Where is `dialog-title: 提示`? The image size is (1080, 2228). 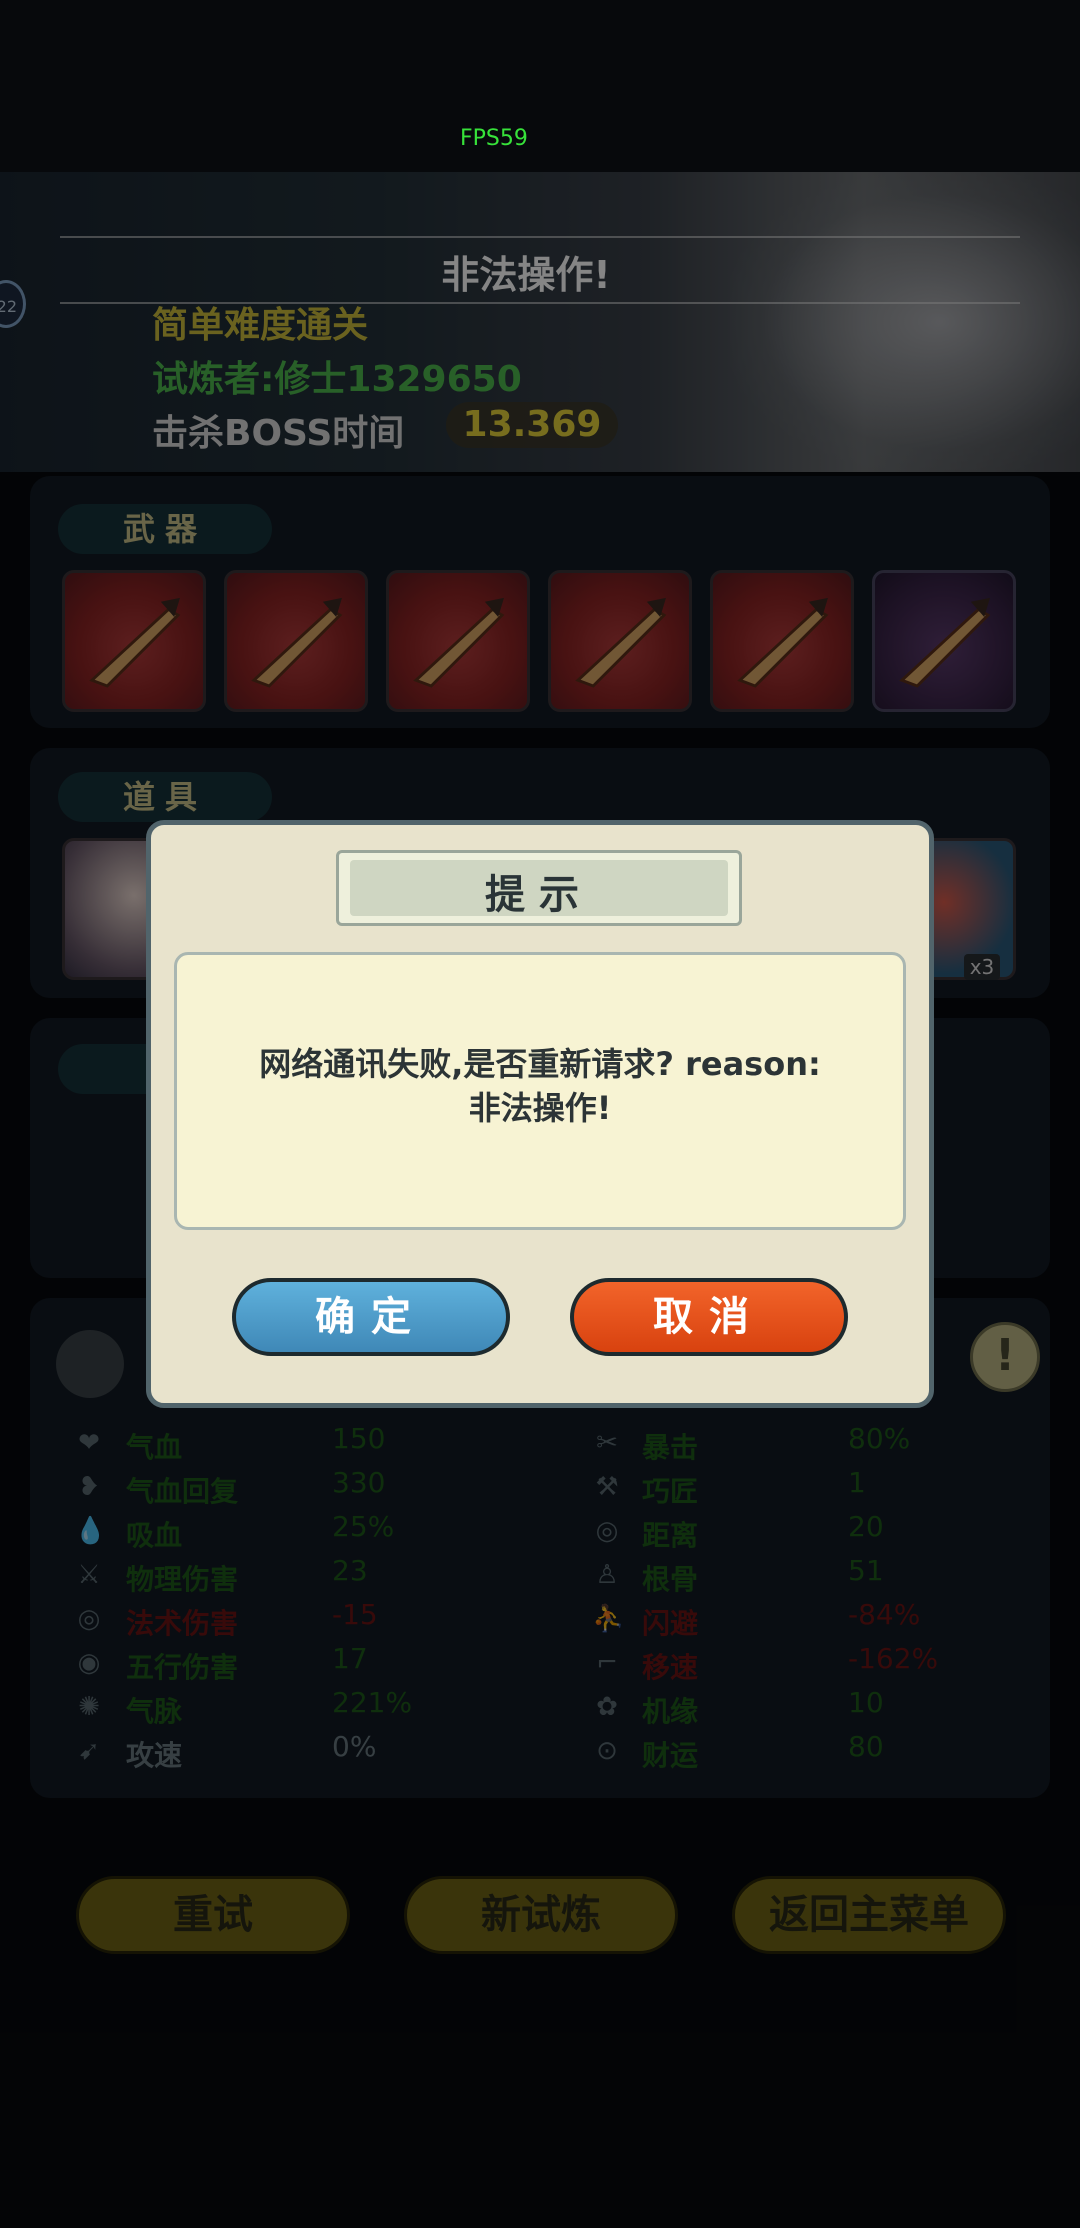
dialog-title: 提示 is located at coordinates (539, 895).